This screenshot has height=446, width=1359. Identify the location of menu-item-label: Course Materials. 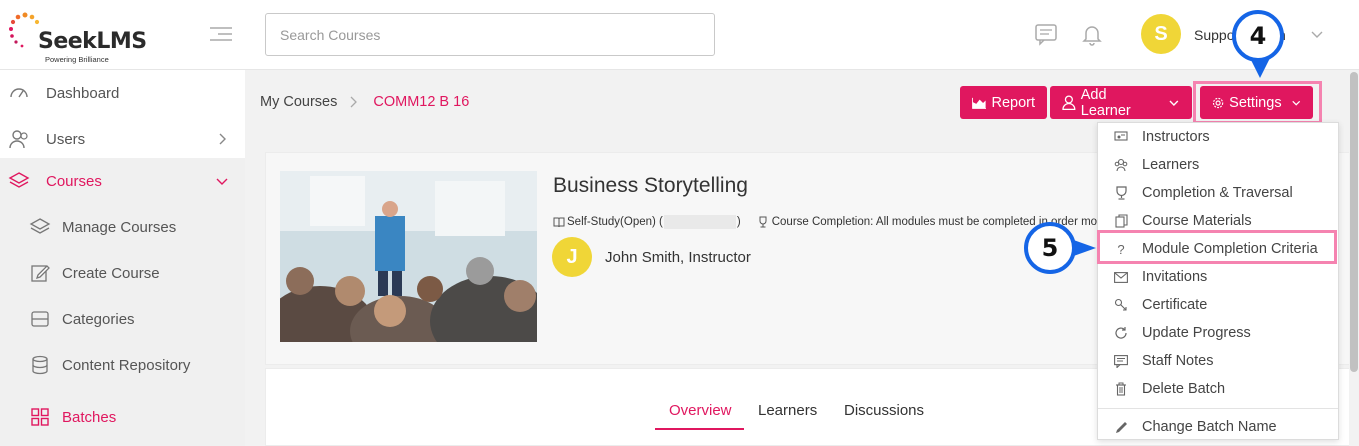
(1197, 221).